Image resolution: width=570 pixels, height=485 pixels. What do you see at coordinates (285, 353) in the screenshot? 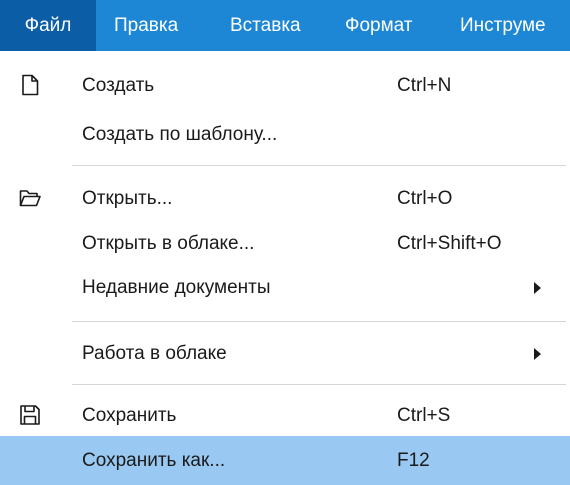
I see `menu-item-cloud-work: Работа в облаке` at bounding box center [285, 353].